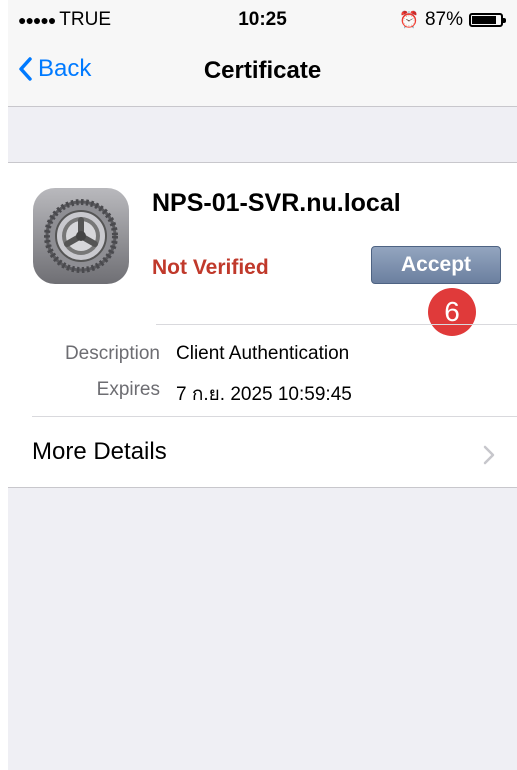  What do you see at coordinates (276, 203) in the screenshot?
I see `certificate-name: NPS-01-SVR.nu.local` at bounding box center [276, 203].